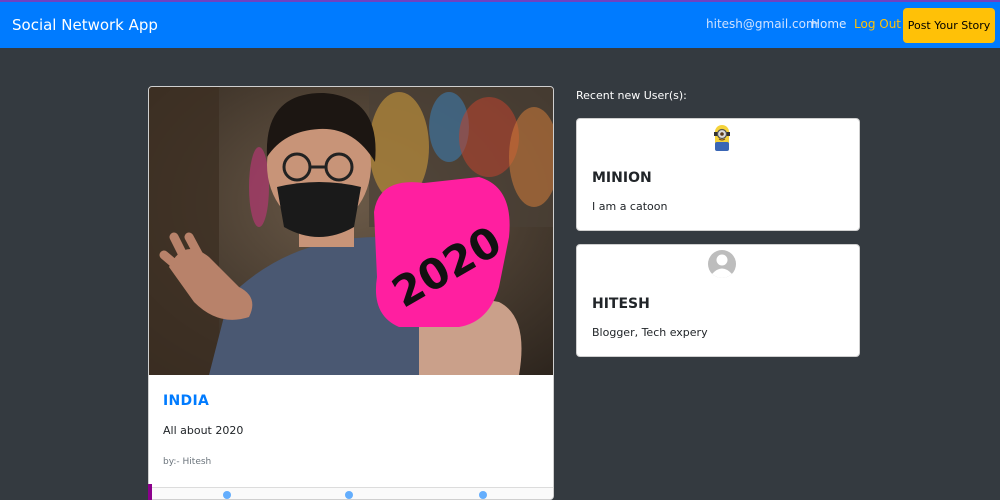  I want to click on minion-avatar-icon, so click(722, 138).